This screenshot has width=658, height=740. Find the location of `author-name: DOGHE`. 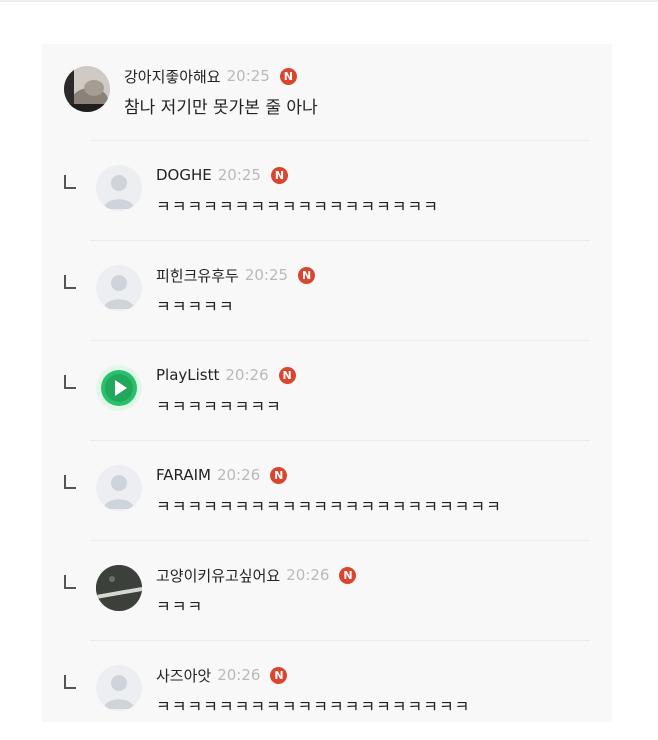

author-name: DOGHE is located at coordinates (184, 175).